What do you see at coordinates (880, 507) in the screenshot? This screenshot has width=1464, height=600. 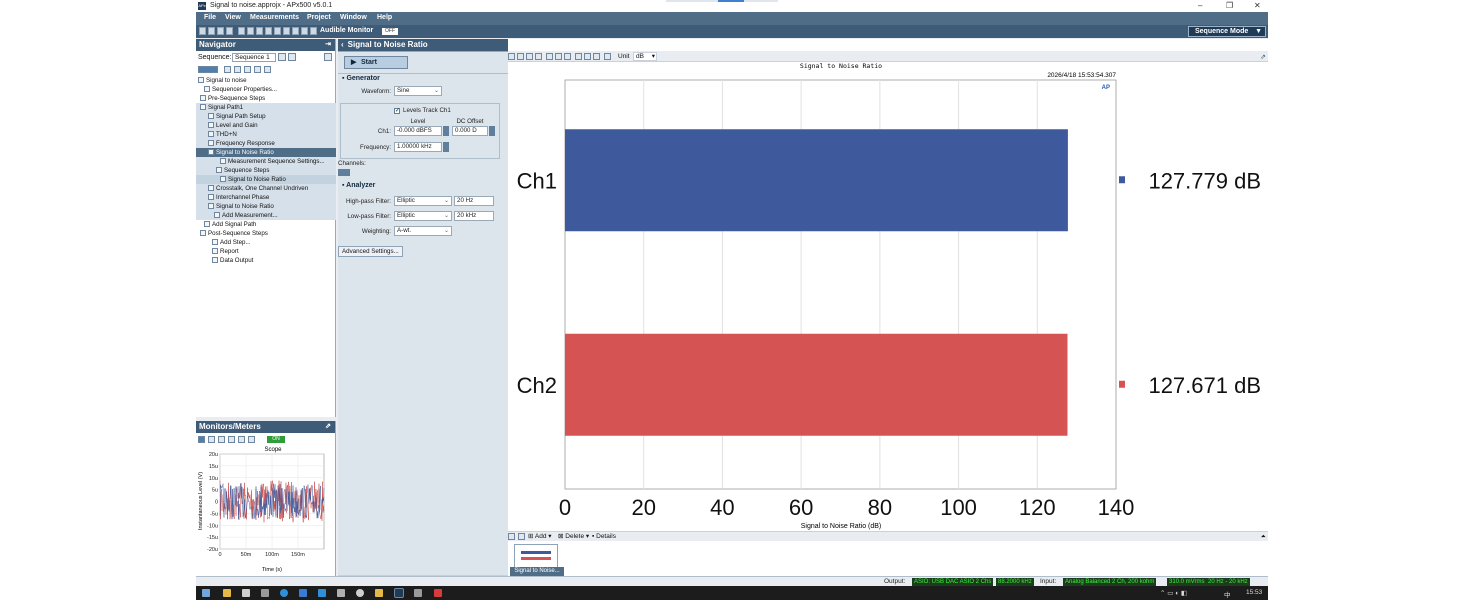 I see `x-tick-label: 80` at bounding box center [880, 507].